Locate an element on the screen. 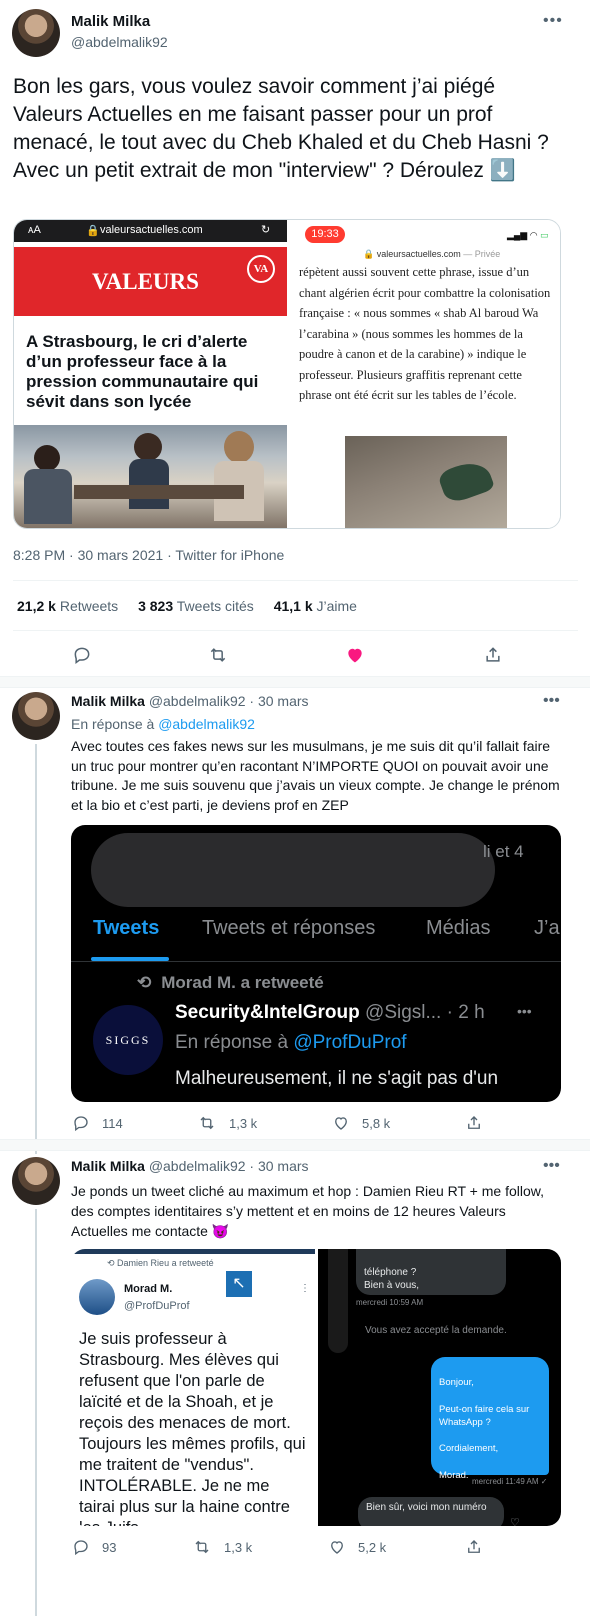 This screenshot has width=590, height=1616. inner-text: Malheureusement, il ne s'agit pas d'un is located at coordinates (337, 1078).